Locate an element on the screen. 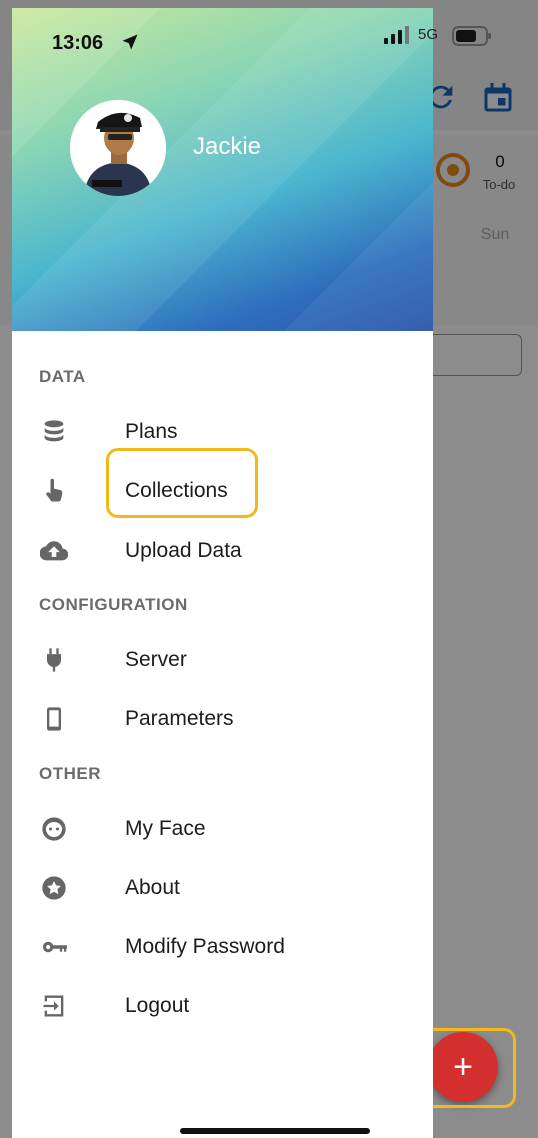 The width and height of the screenshot is (538, 1138). menu-label-about: About is located at coordinates (152, 887).